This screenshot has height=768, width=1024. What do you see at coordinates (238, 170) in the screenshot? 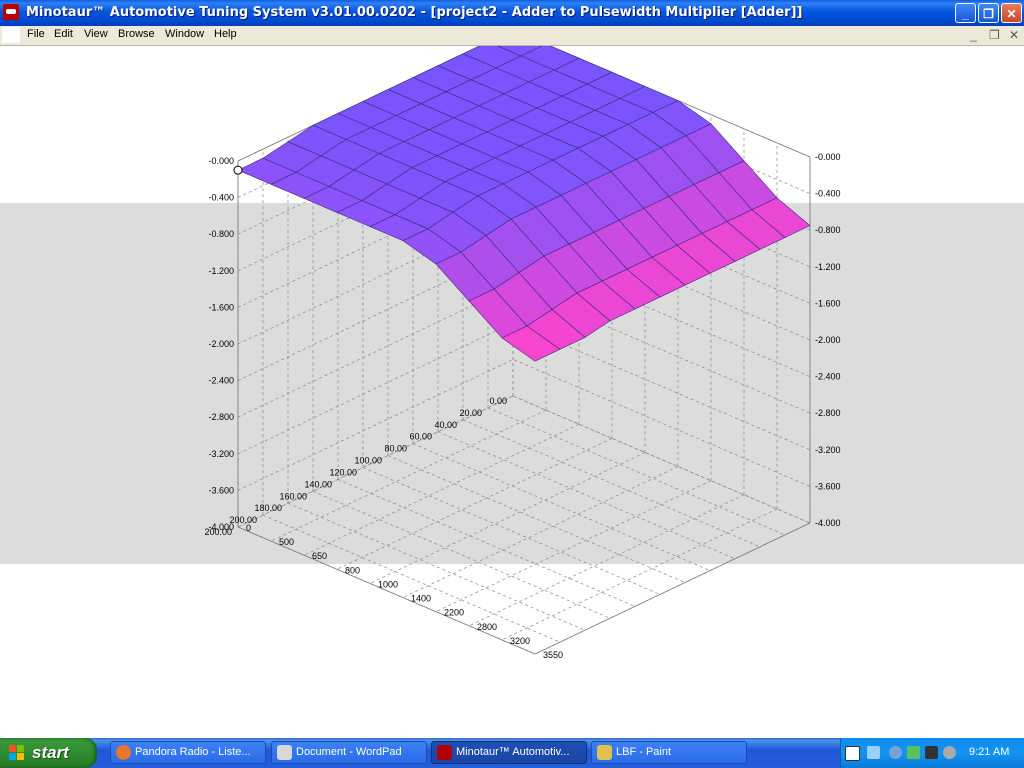
I see `selected-point-marker` at bounding box center [238, 170].